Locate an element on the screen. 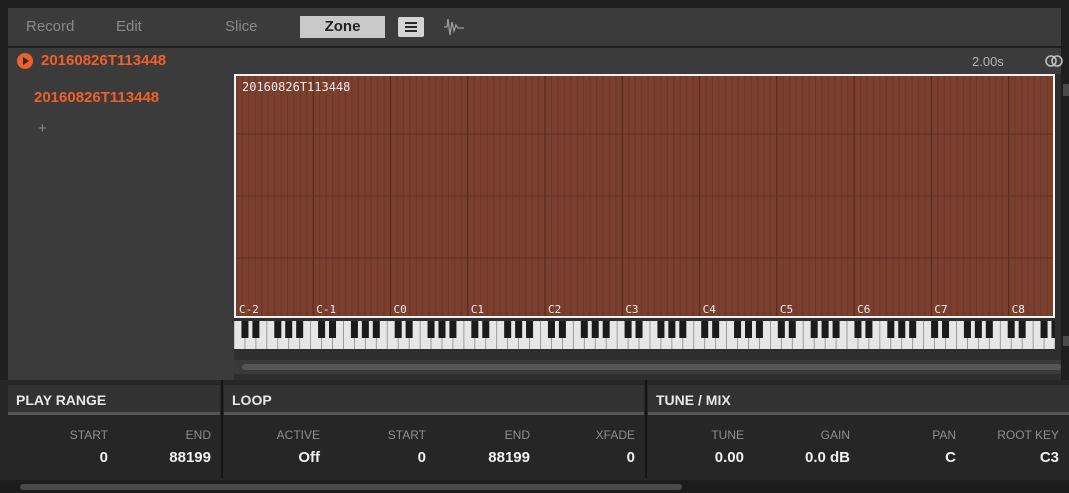  waveform-icon is located at coordinates (454, 27).